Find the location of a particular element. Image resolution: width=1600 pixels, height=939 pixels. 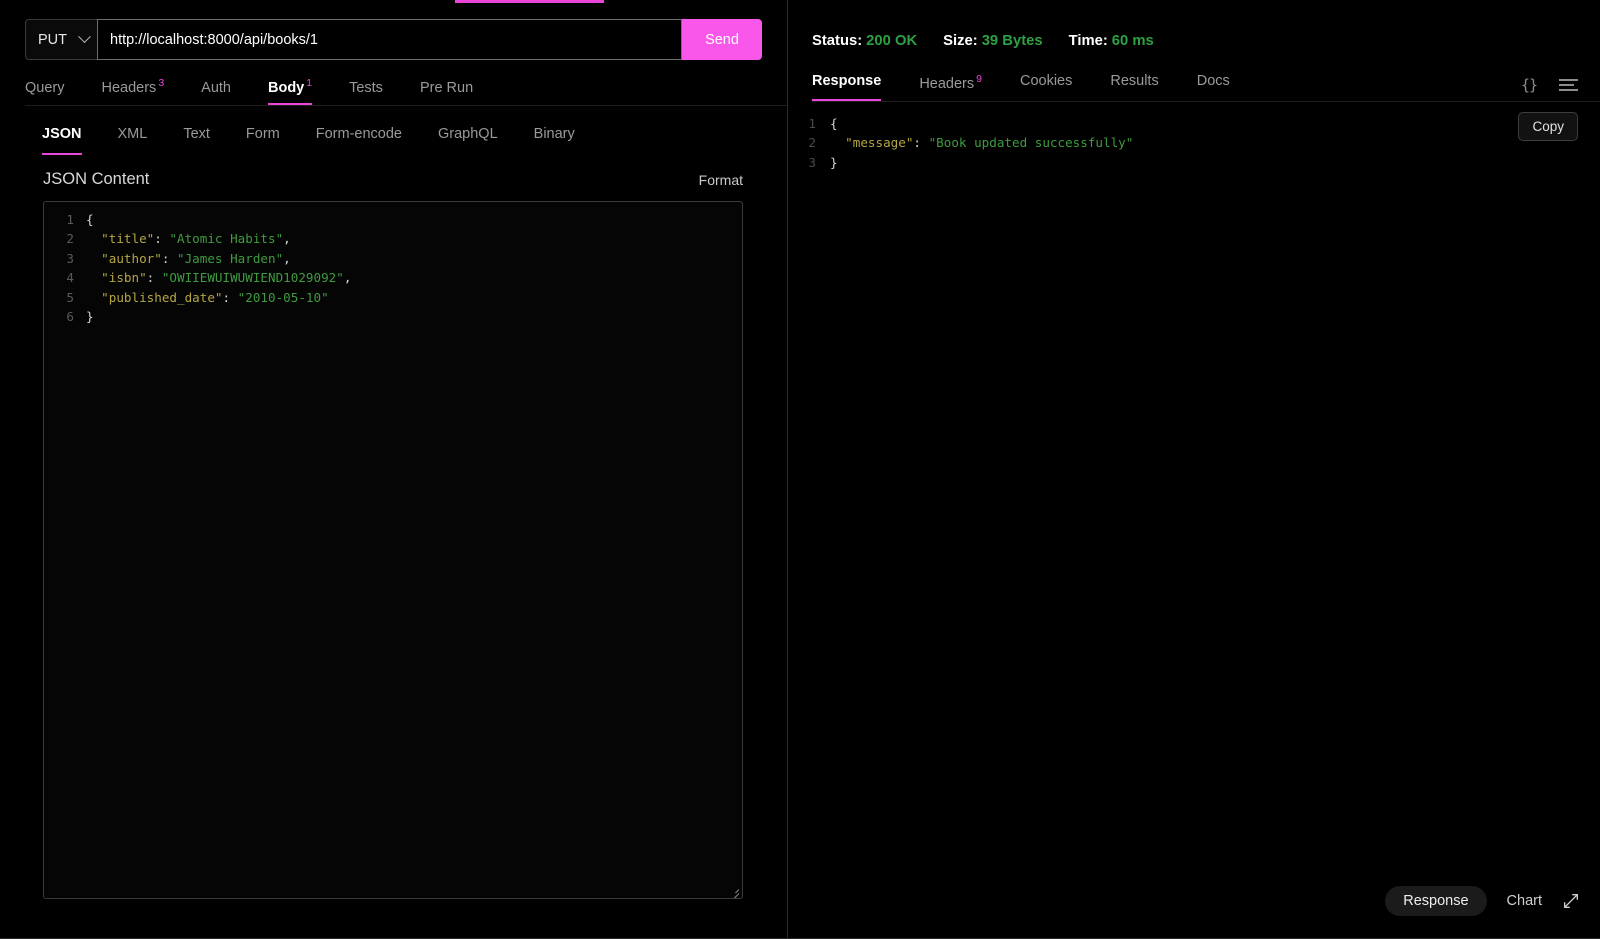

request-tab-auth: Auth is located at coordinates (226, 92).